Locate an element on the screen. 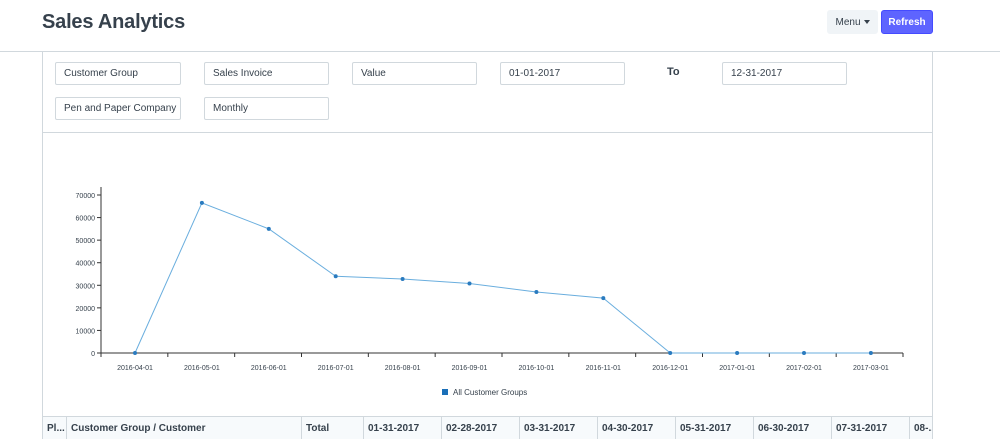 This screenshot has height=439, width=1000. x-tick-label: 2017-03-01 is located at coordinates (871, 368).